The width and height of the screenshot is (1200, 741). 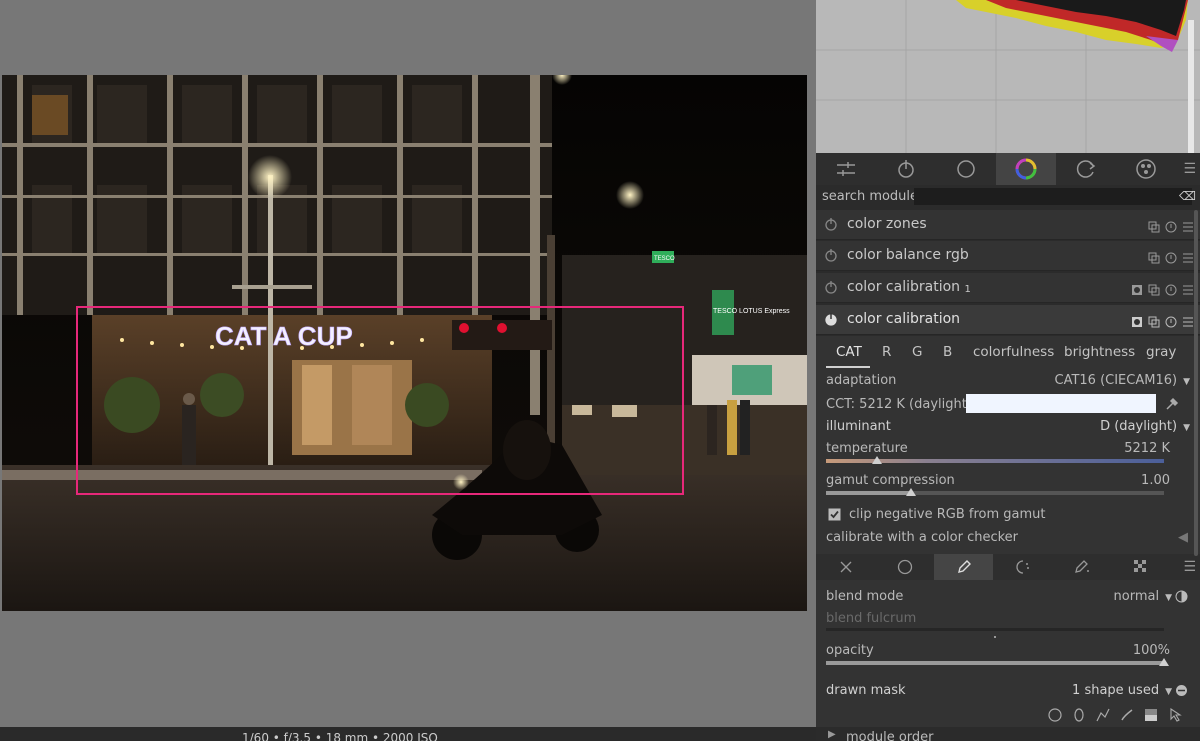 I want to click on group-color, so click(x=1026, y=169).